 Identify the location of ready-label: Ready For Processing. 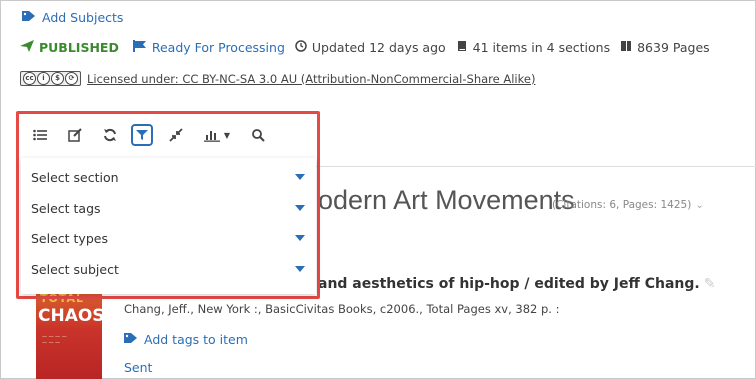
(218, 47).